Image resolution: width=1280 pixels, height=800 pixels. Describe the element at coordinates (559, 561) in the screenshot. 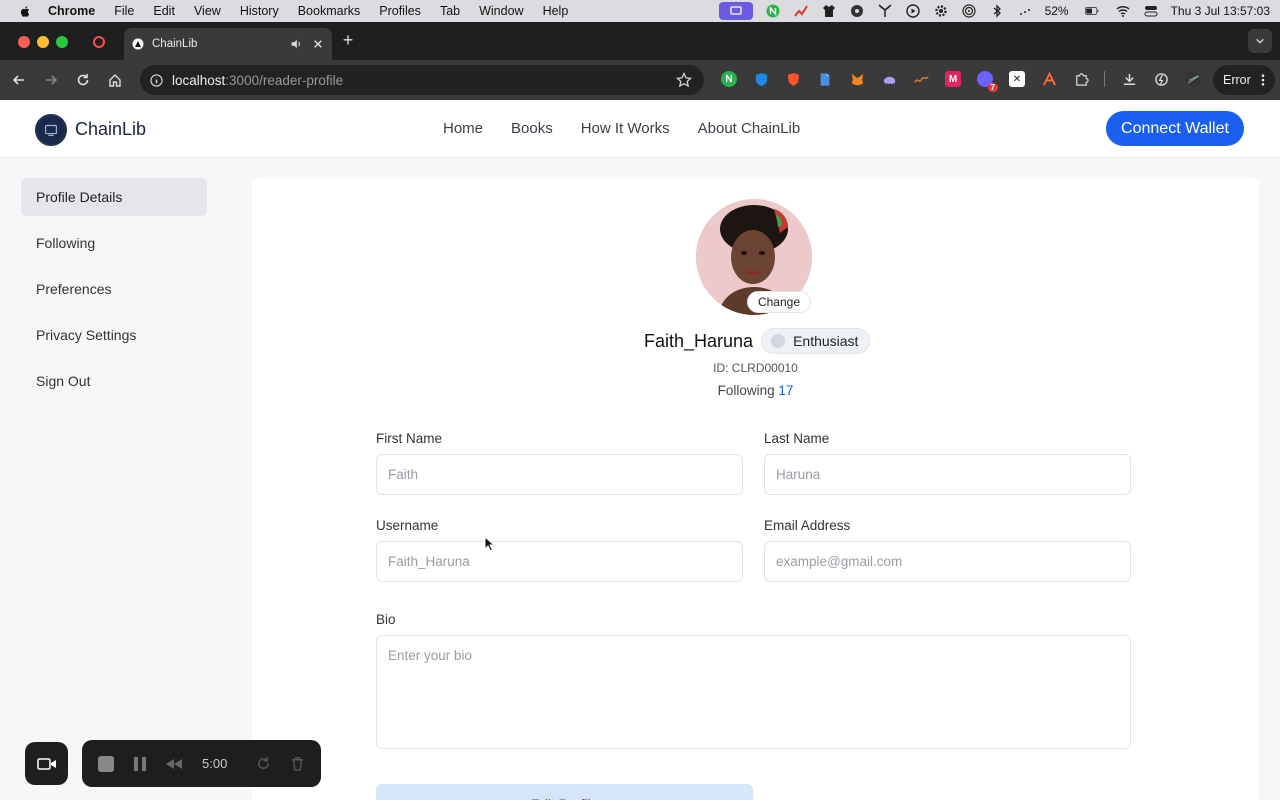

I see `username-input` at that location.